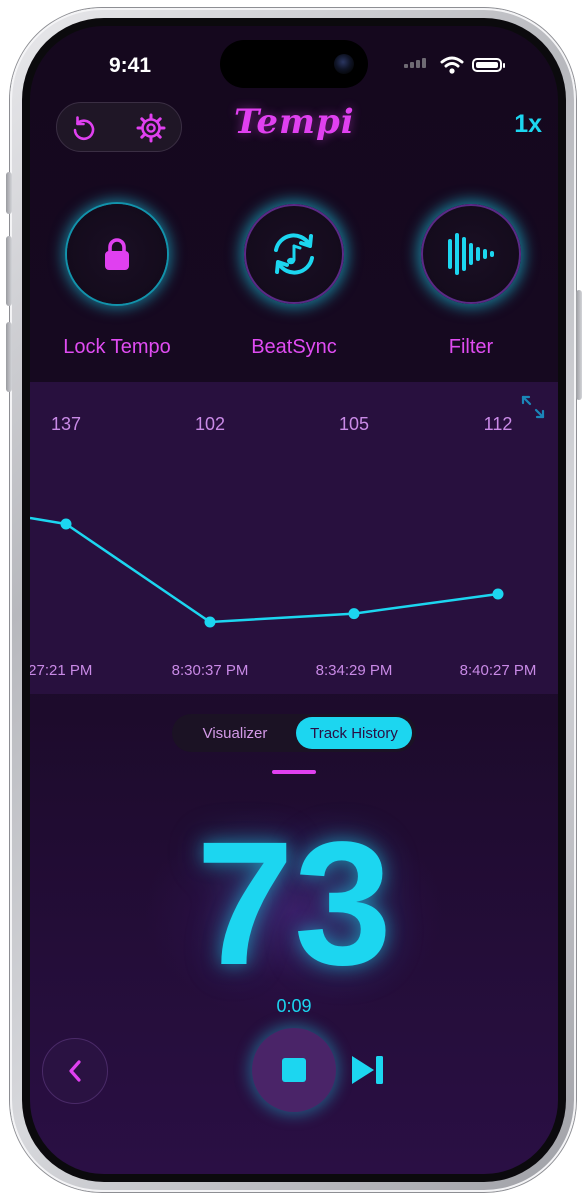 Image resolution: width=588 pixels, height=1200 pixels. What do you see at coordinates (210, 424) in the screenshot?
I see `data-label: 102` at bounding box center [210, 424].